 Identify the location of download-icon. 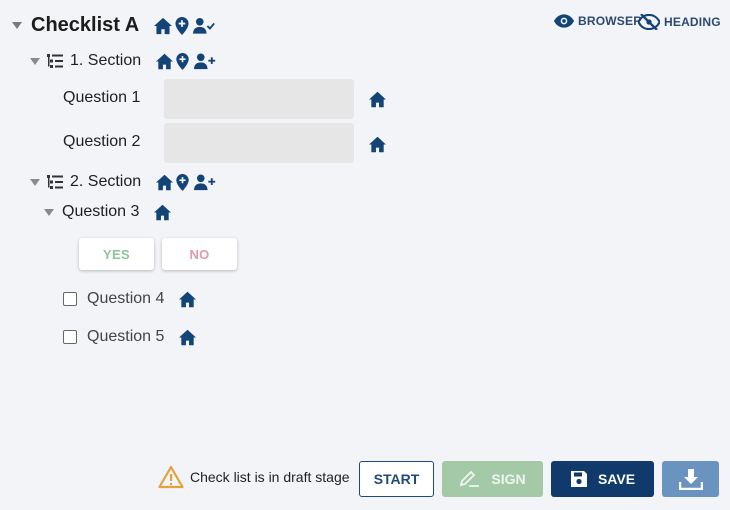
(690, 479).